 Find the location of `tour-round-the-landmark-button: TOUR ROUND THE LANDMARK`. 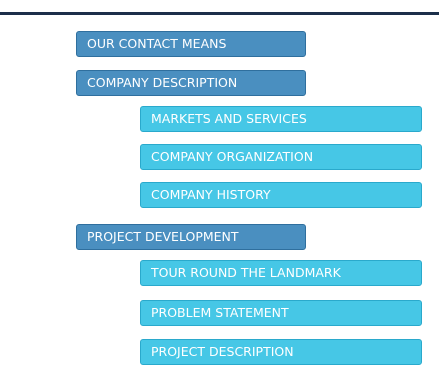

tour-round-the-landmark-button: TOUR ROUND THE LANDMARK is located at coordinates (281, 273).